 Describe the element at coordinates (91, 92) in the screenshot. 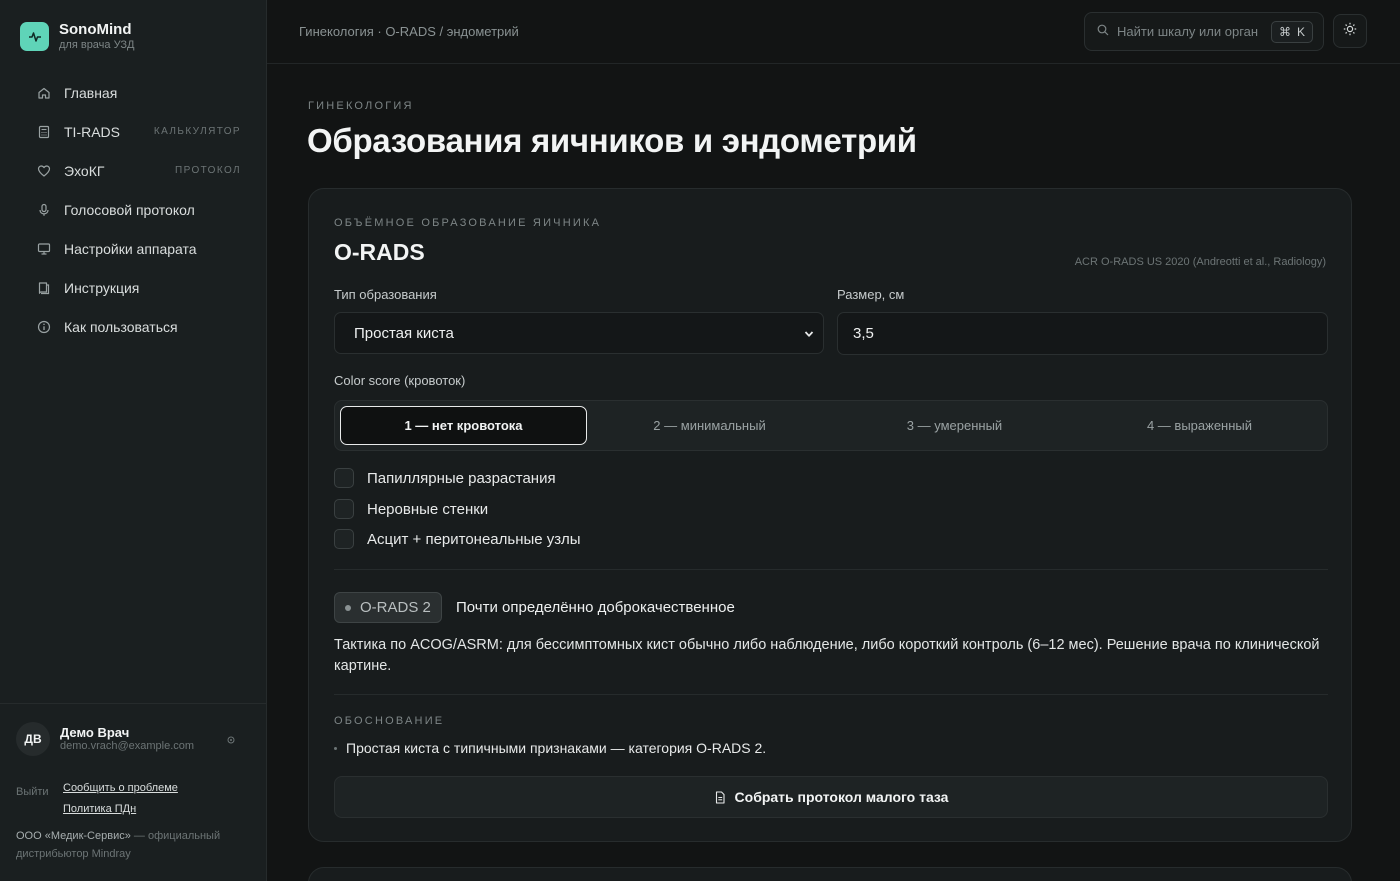

I see `sidebar-item-label: Главная` at that location.